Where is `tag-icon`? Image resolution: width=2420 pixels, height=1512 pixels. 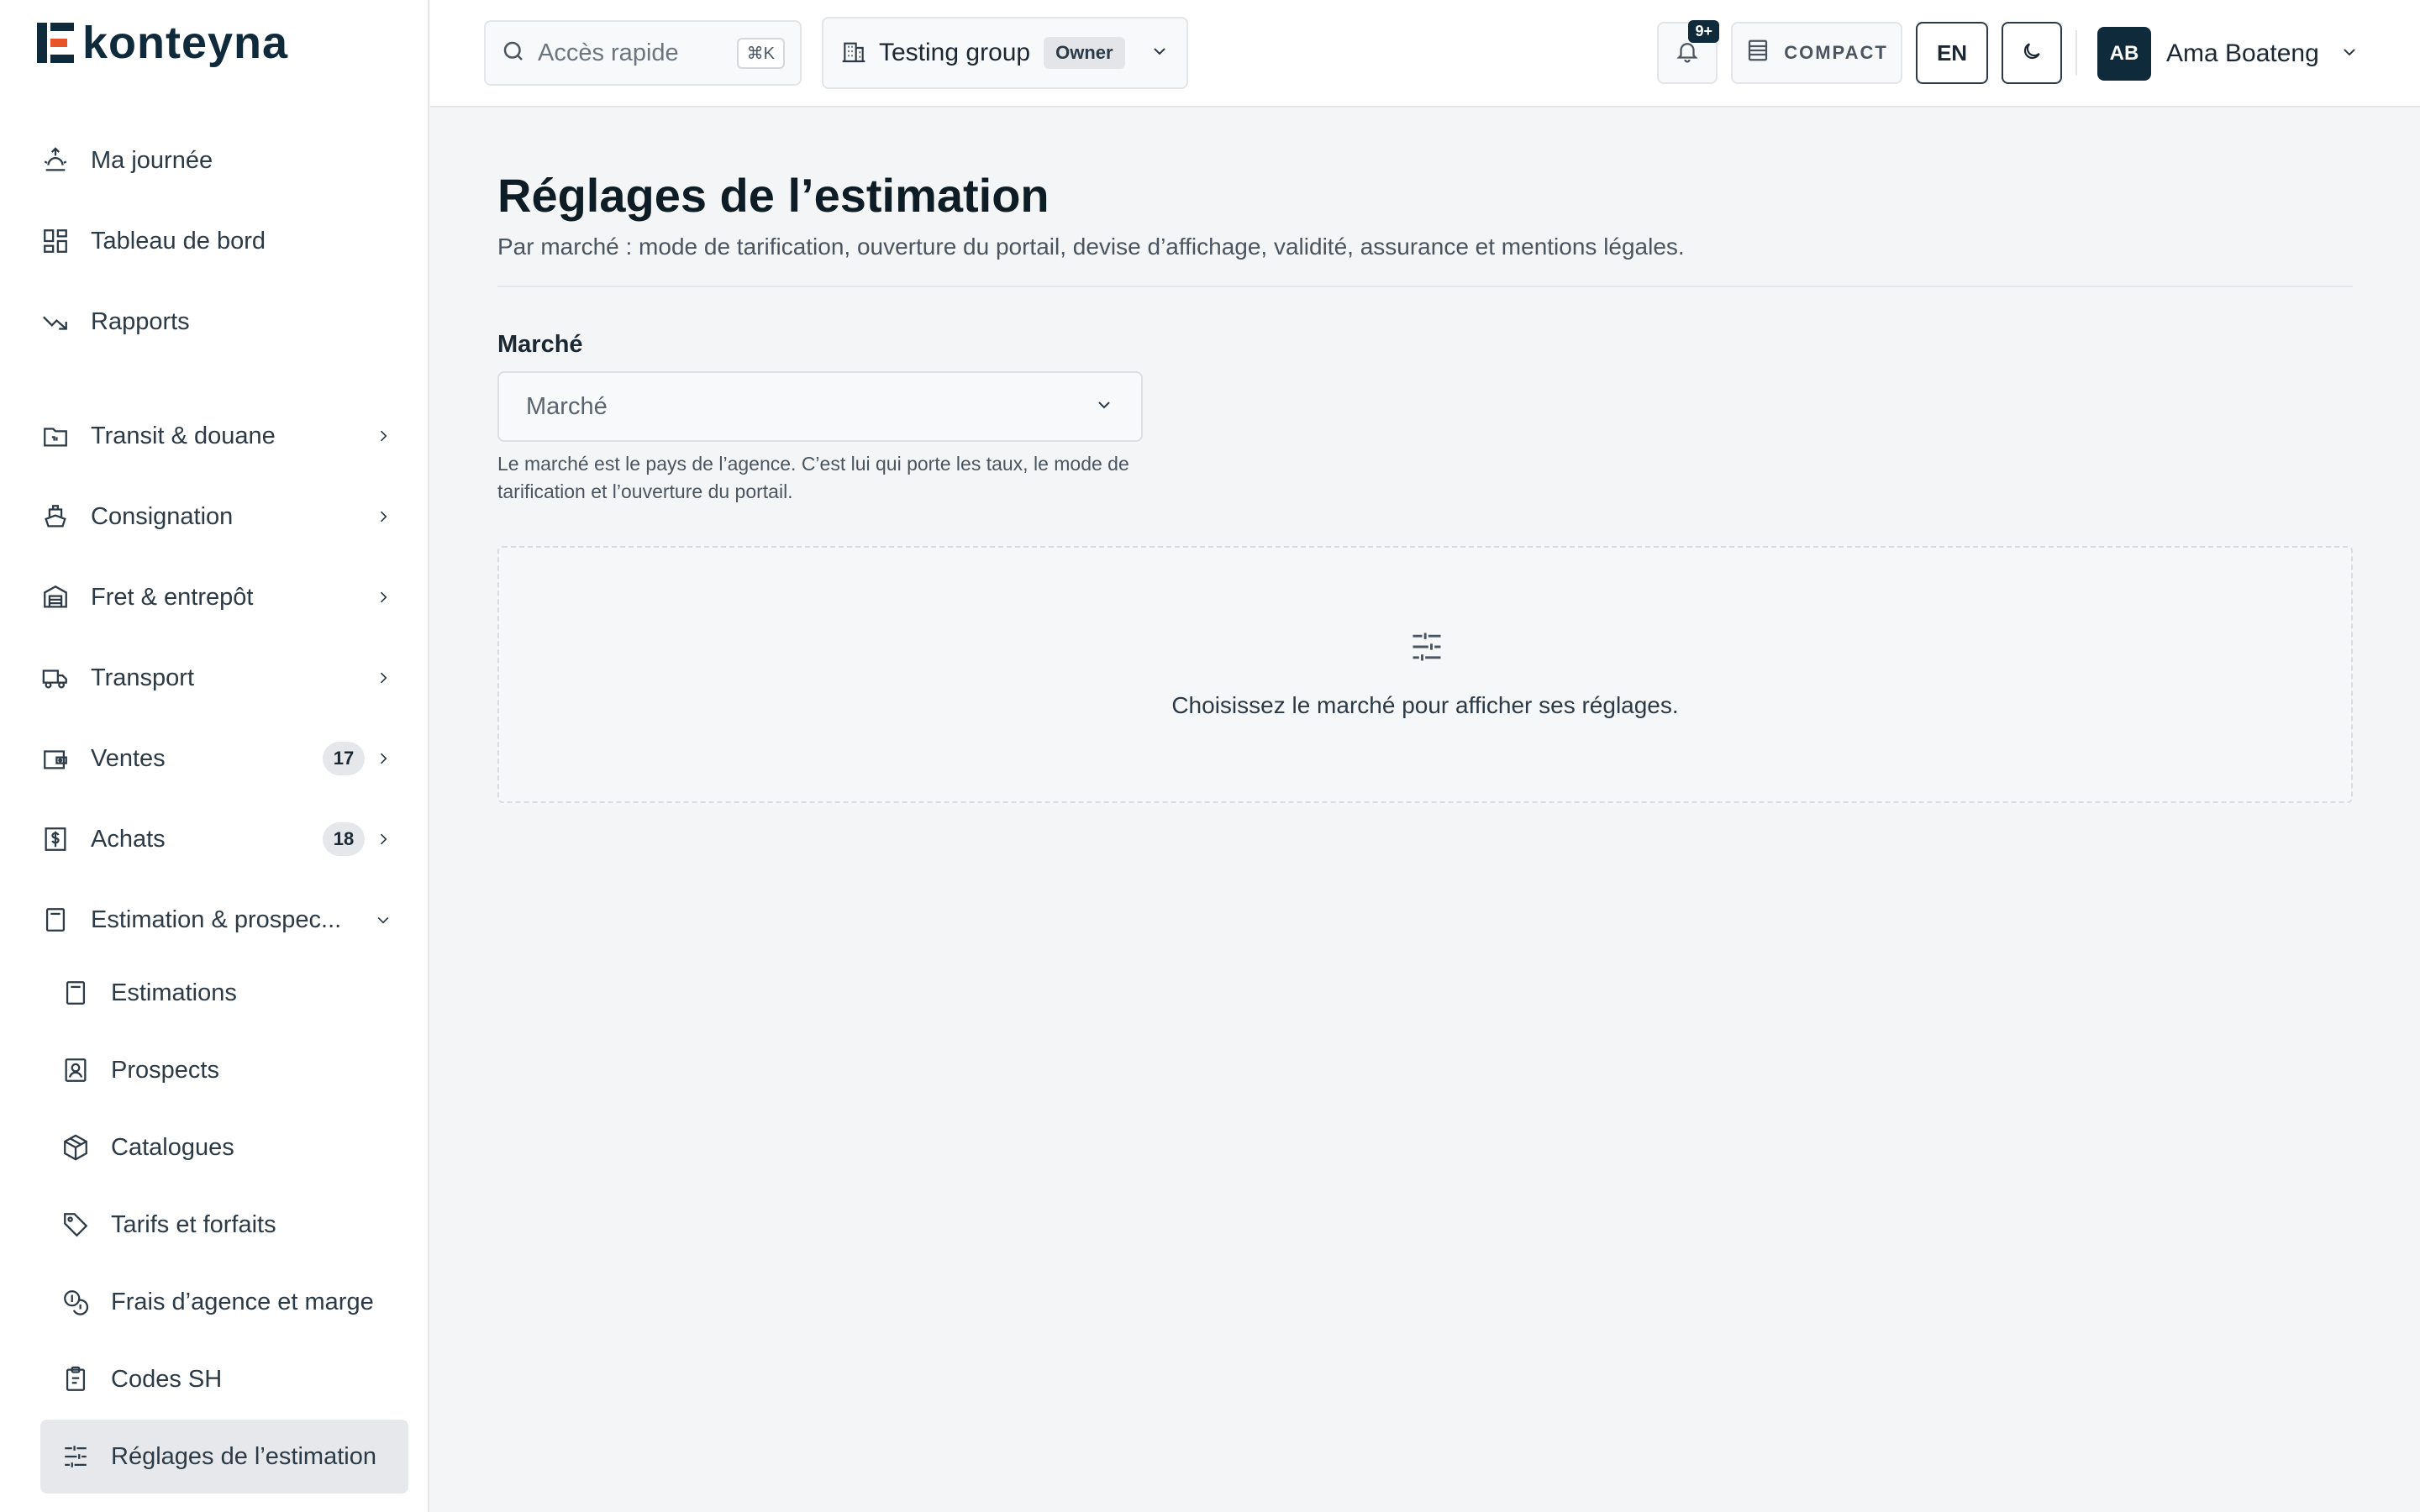 tag-icon is located at coordinates (75, 1225).